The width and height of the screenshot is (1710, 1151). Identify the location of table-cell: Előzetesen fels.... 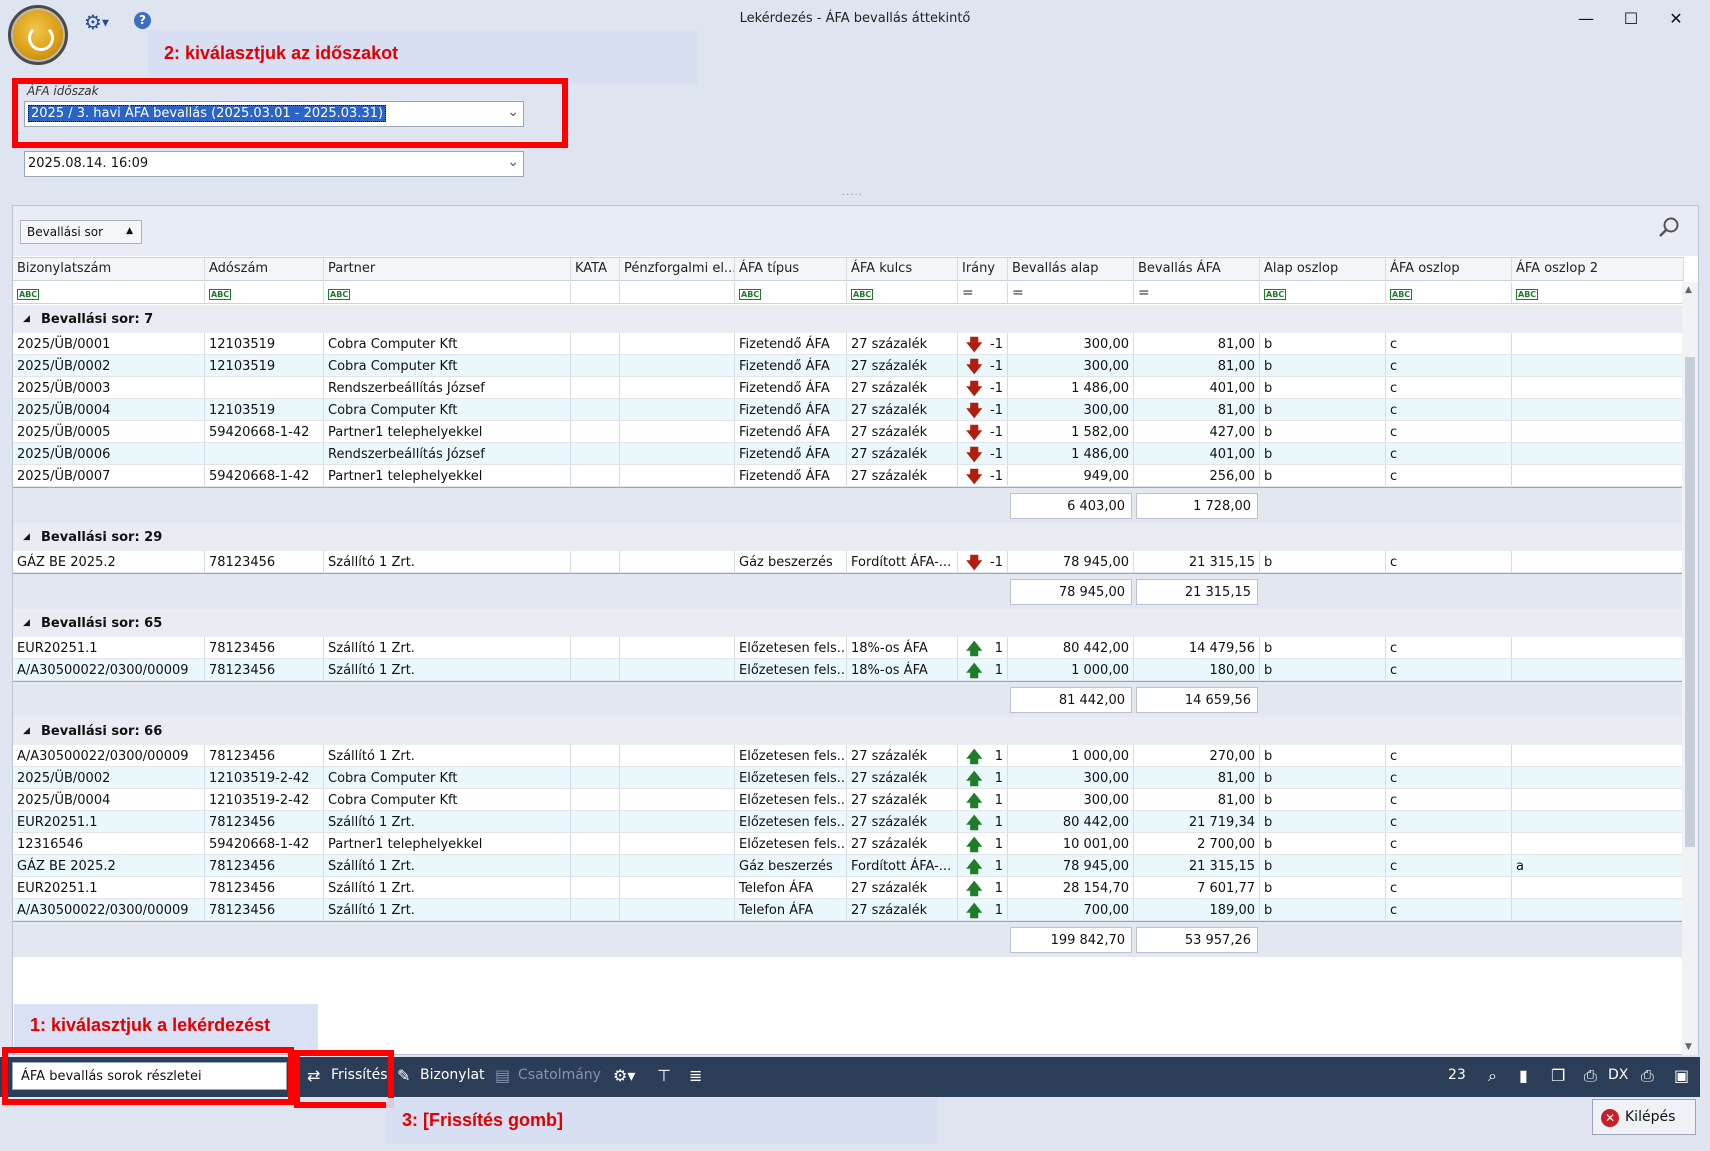
(791, 755).